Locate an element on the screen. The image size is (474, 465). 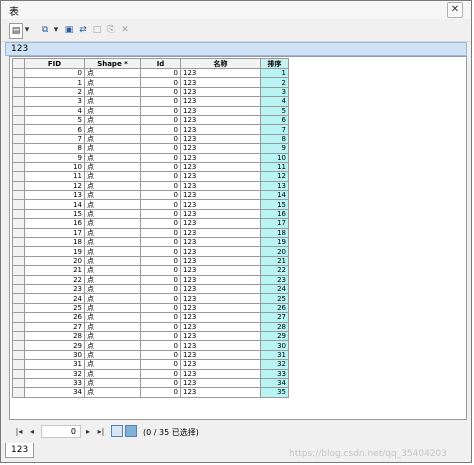
cell-sort: 12 is located at coordinates (274, 176).